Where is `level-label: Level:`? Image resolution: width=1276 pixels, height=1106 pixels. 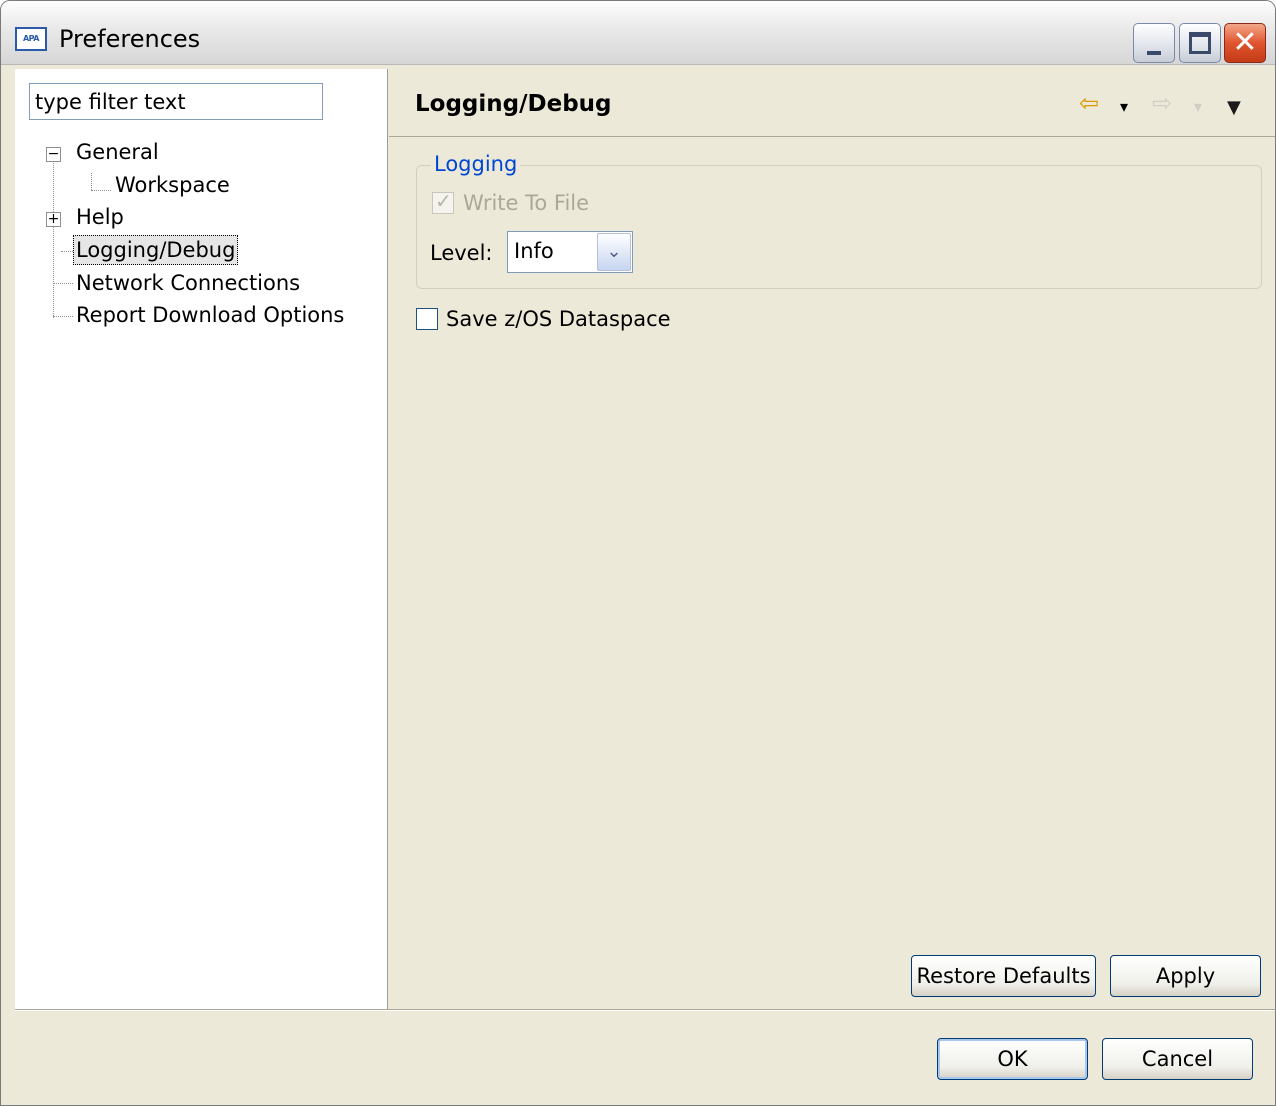
level-label: Level: is located at coordinates (461, 253).